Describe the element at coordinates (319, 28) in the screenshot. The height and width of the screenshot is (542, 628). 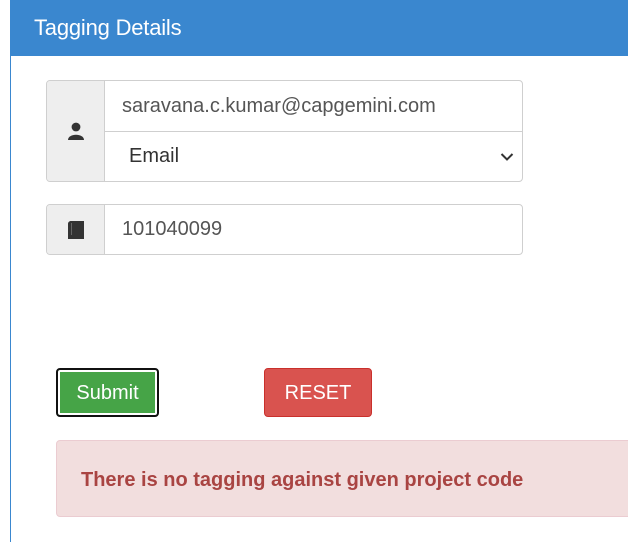
I see `panel-header: Tagging Details` at that location.